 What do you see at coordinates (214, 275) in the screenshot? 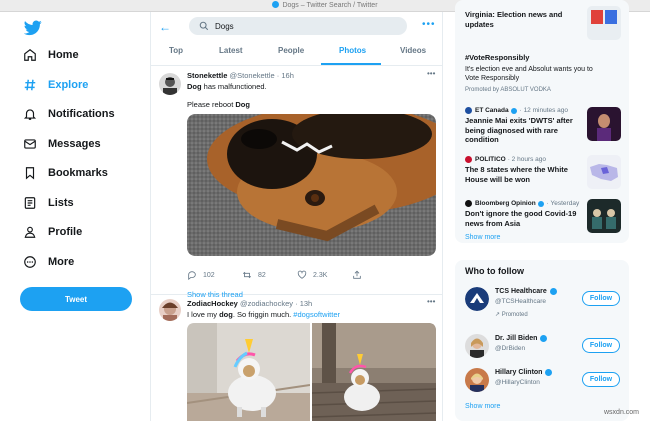
I see `reply-button: 102` at bounding box center [214, 275].